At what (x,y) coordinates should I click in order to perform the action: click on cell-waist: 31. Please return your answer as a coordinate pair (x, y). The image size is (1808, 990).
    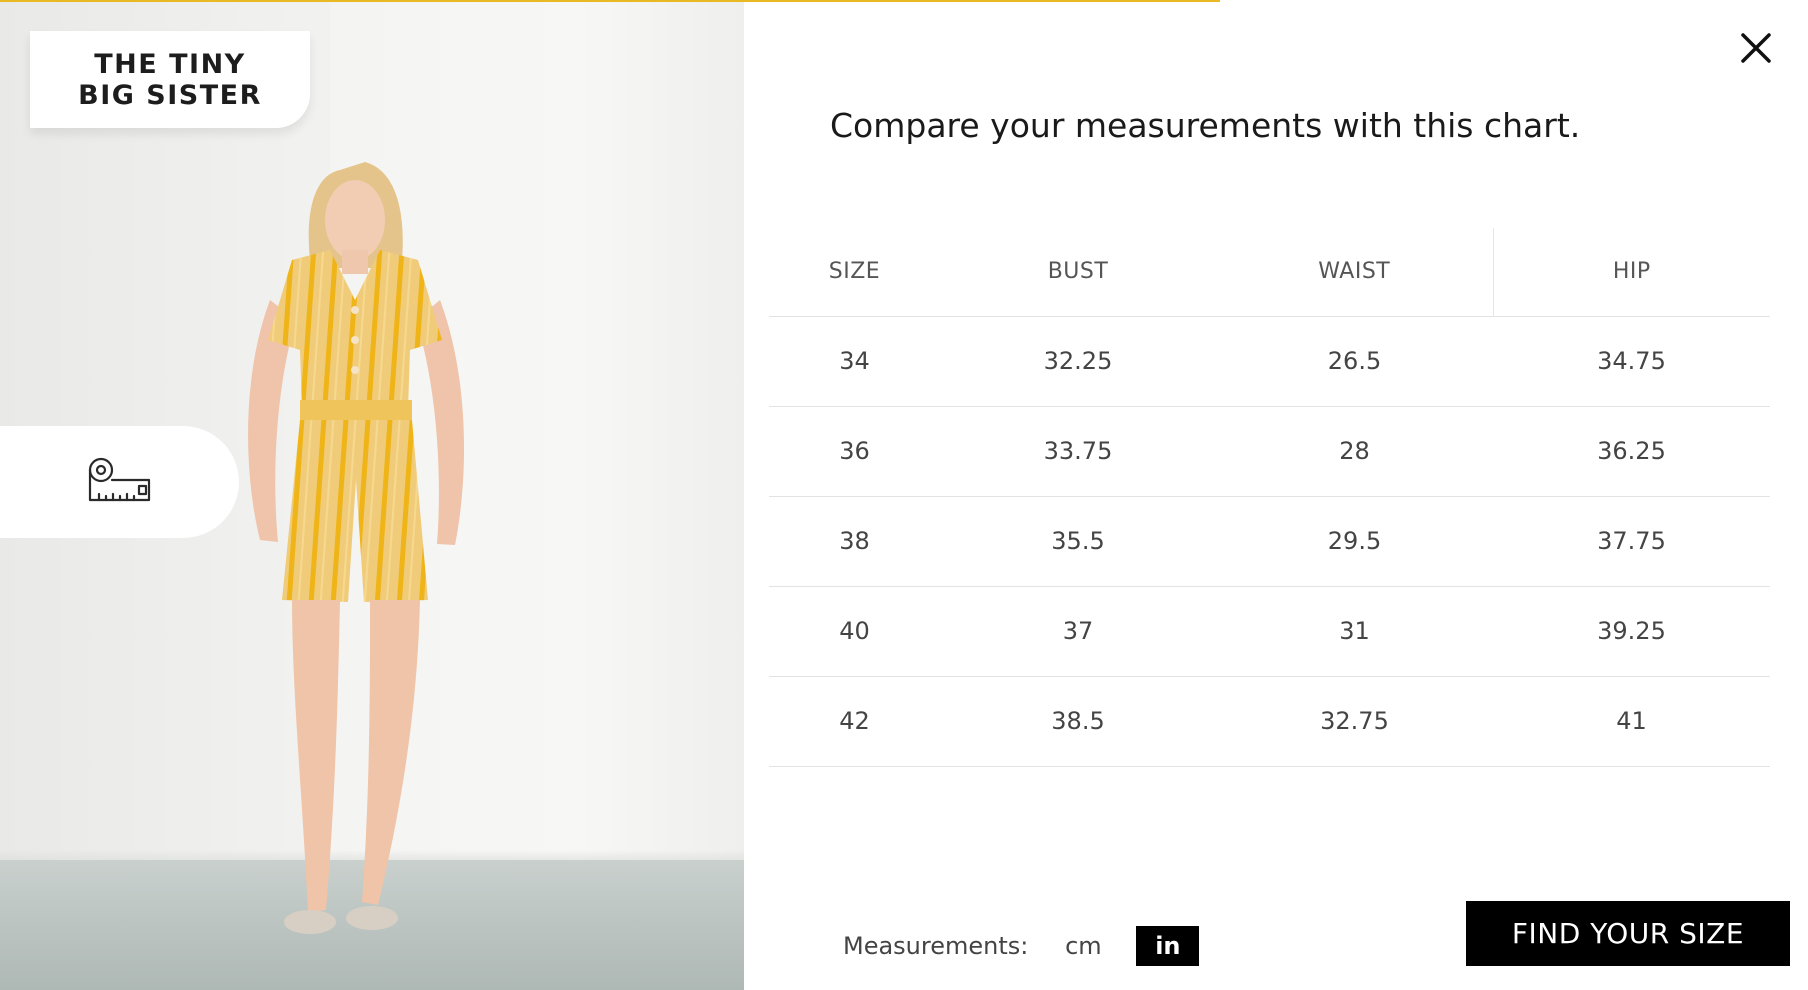
    Looking at the image, I should click on (1354, 631).